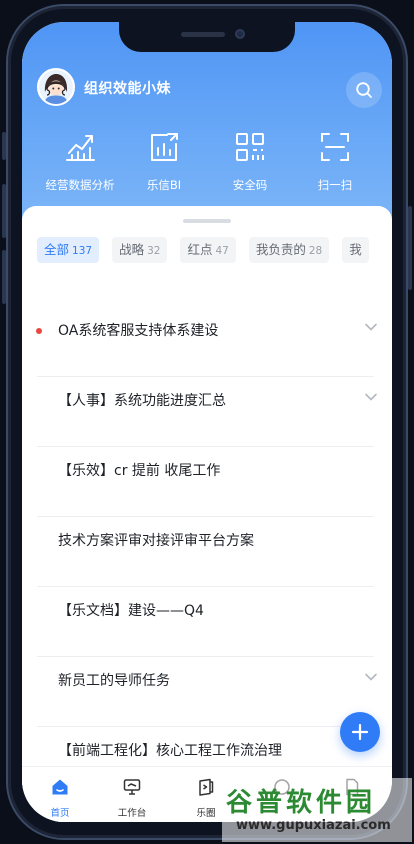  What do you see at coordinates (80, 148) in the screenshot?
I see `line-chart-icon` at bounding box center [80, 148].